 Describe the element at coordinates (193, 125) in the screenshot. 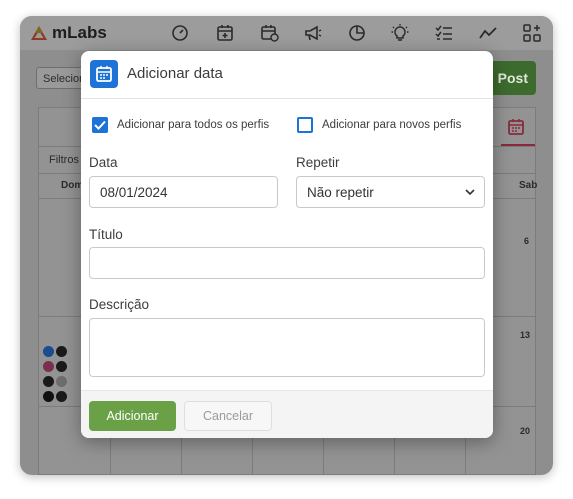

I see `checkbox-all-profiles-label: Adicionar para todos os perfis` at that location.